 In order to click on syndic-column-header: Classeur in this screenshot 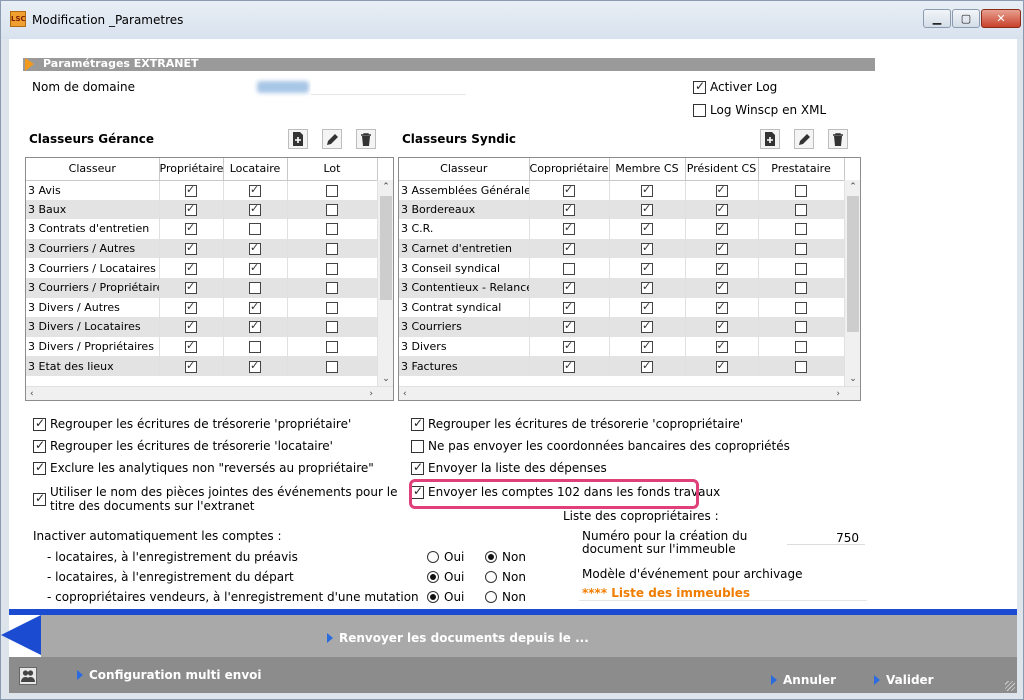, I will do `click(464, 169)`.